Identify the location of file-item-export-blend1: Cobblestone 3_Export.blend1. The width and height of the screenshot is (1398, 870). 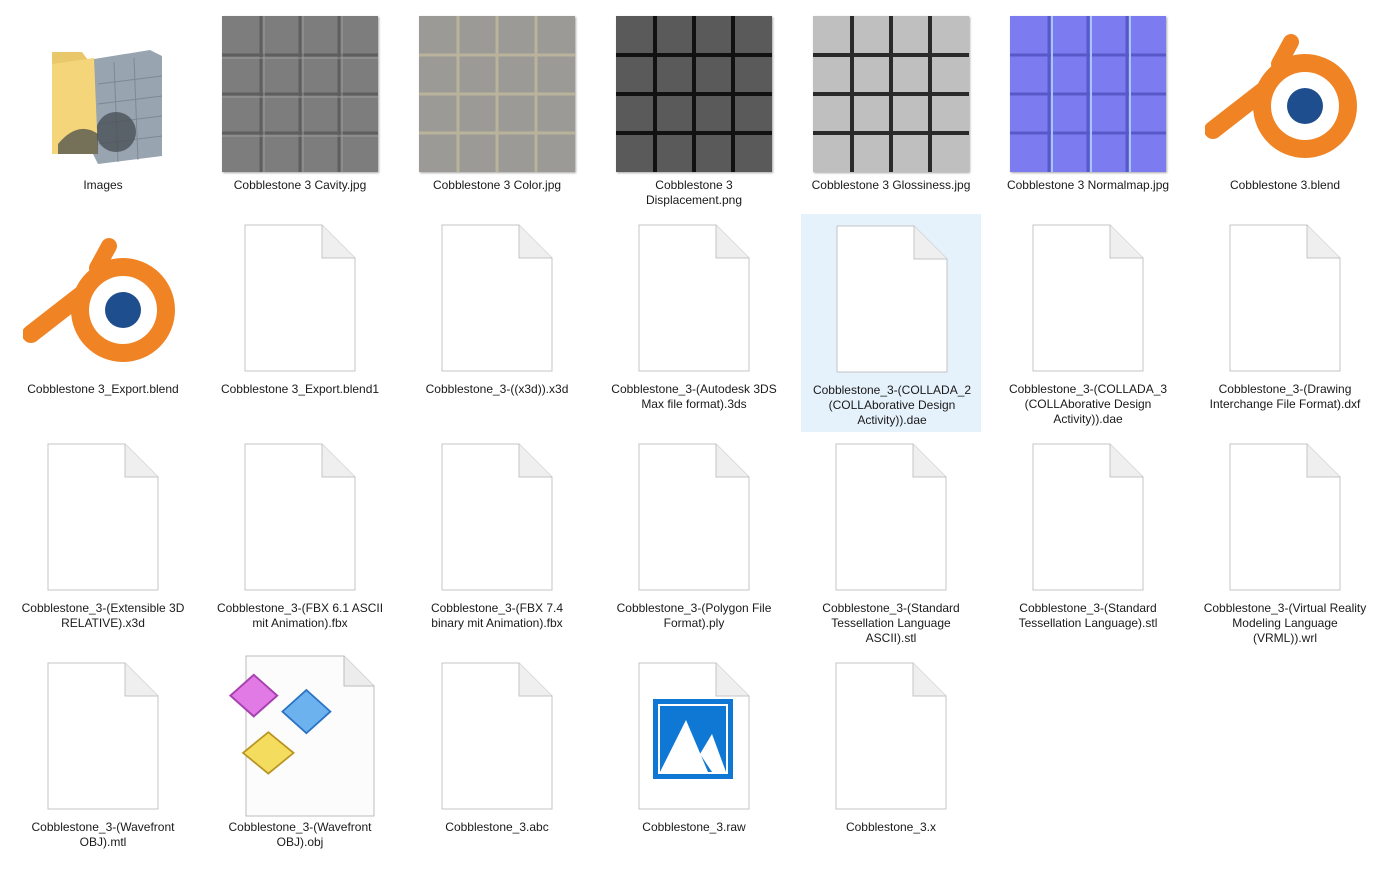
(300, 323).